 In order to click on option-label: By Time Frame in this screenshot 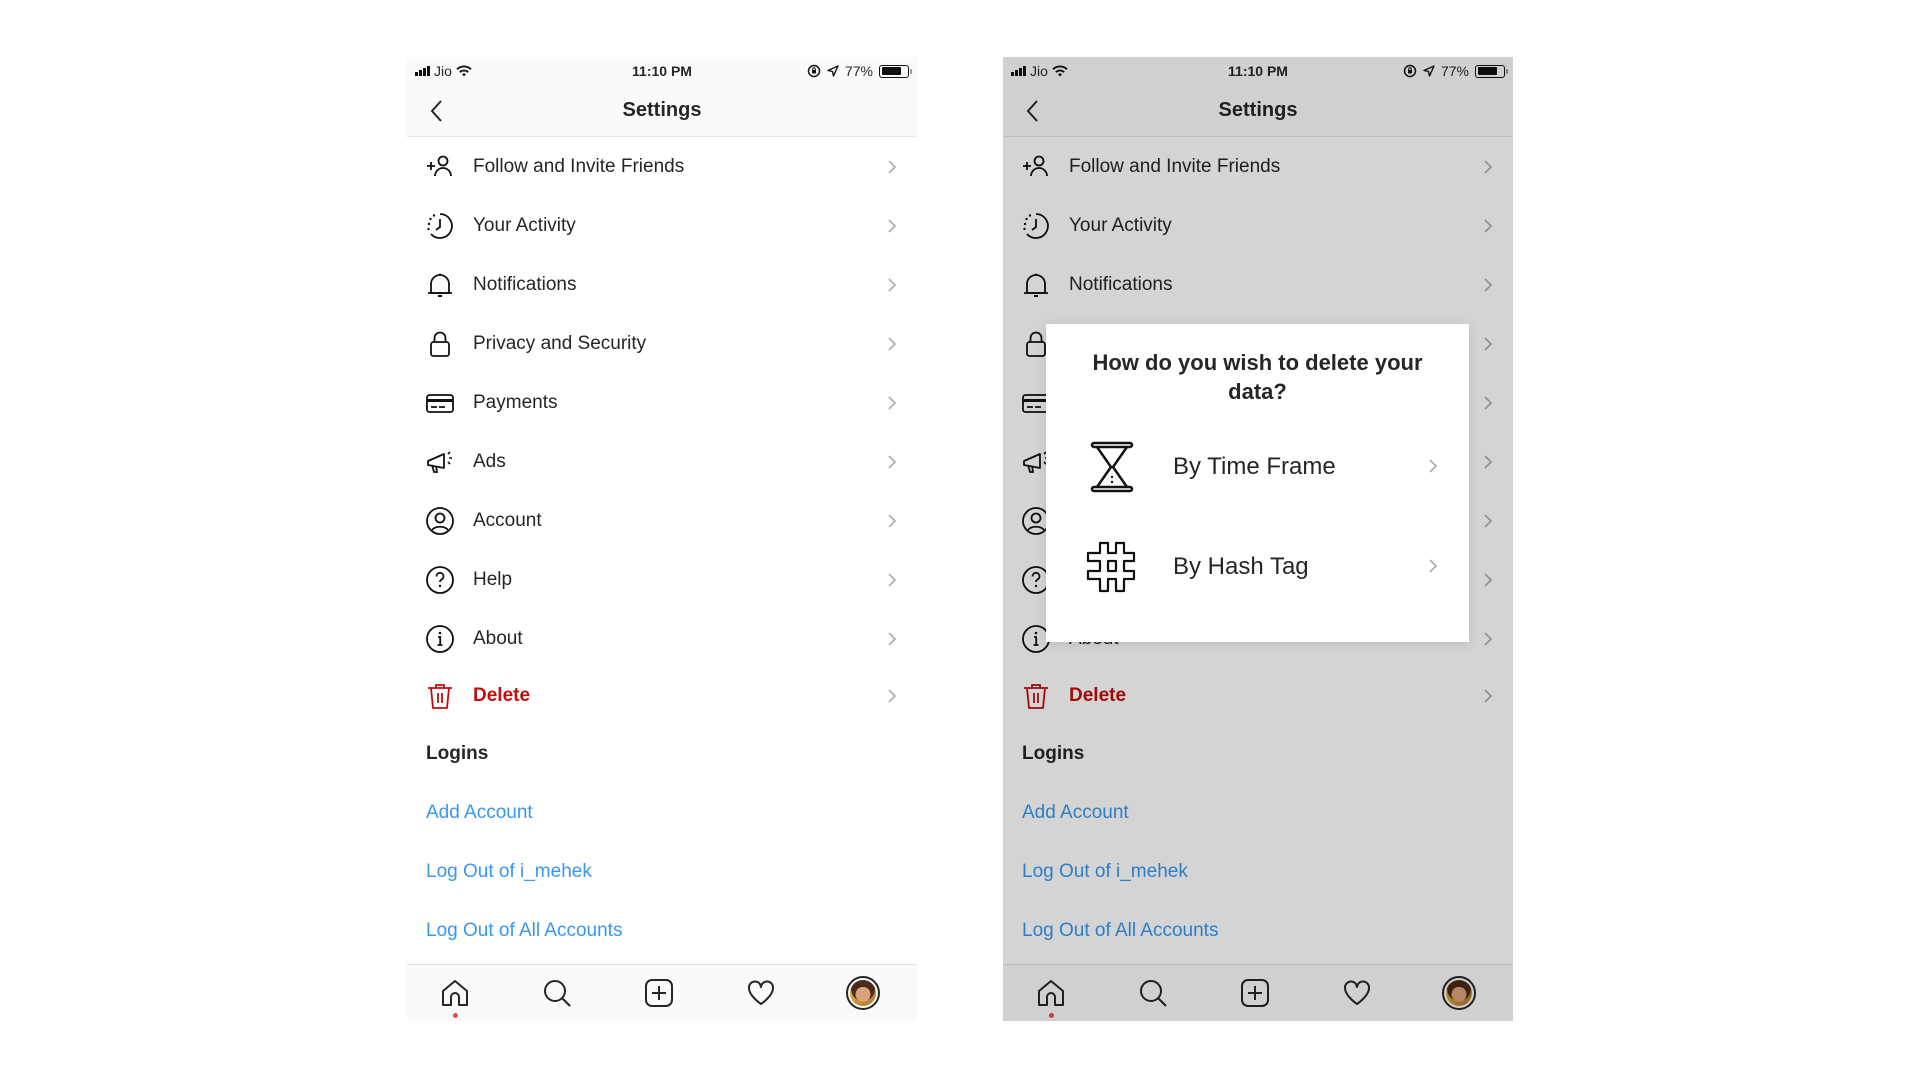, I will do `click(1254, 466)`.